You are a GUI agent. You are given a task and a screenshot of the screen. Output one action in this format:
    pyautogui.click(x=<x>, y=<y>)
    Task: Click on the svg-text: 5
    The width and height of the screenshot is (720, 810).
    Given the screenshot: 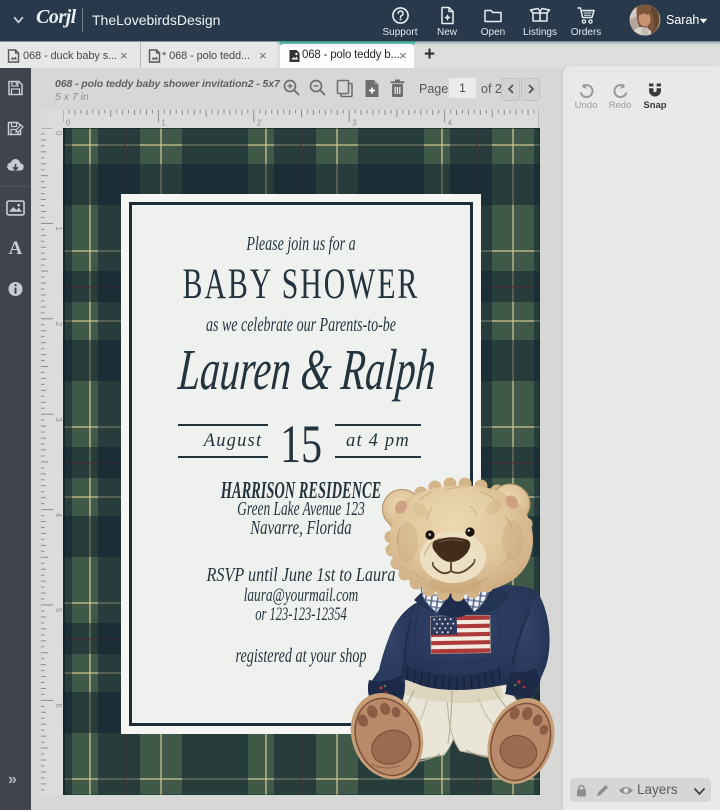 What is the action you would take?
    pyautogui.click(x=58, y=610)
    